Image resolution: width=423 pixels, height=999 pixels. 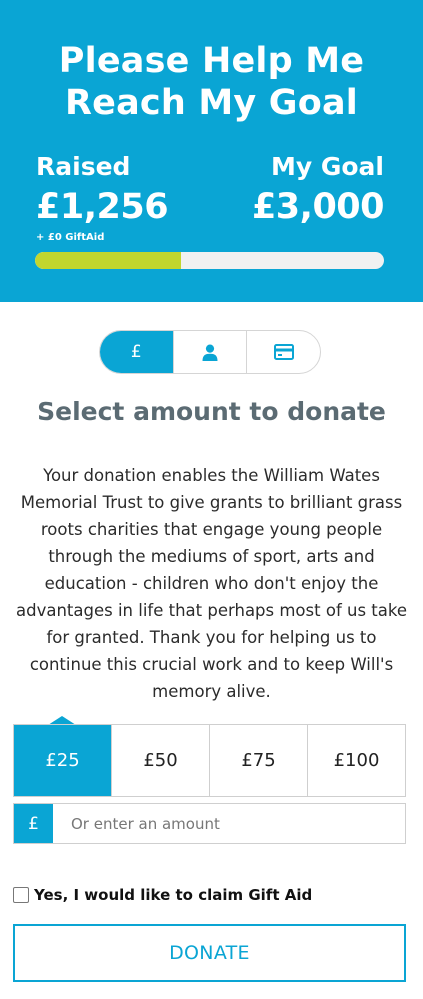 What do you see at coordinates (108, 260) in the screenshot?
I see `progress-fill` at bounding box center [108, 260].